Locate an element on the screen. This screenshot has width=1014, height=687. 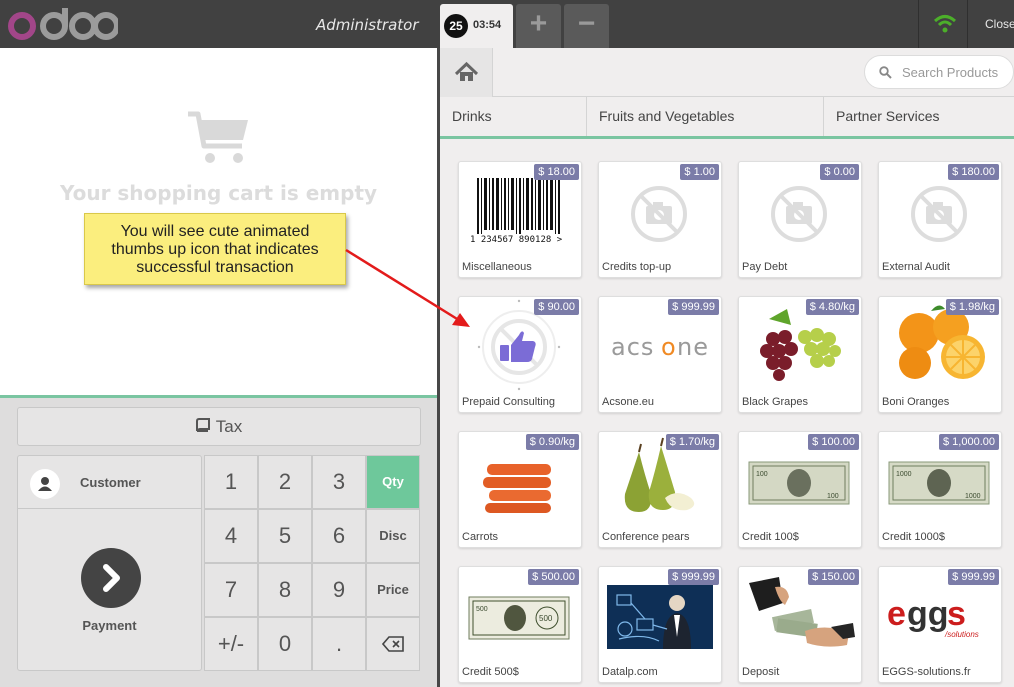
mode-qty-button: Qty is located at coordinates (393, 482).